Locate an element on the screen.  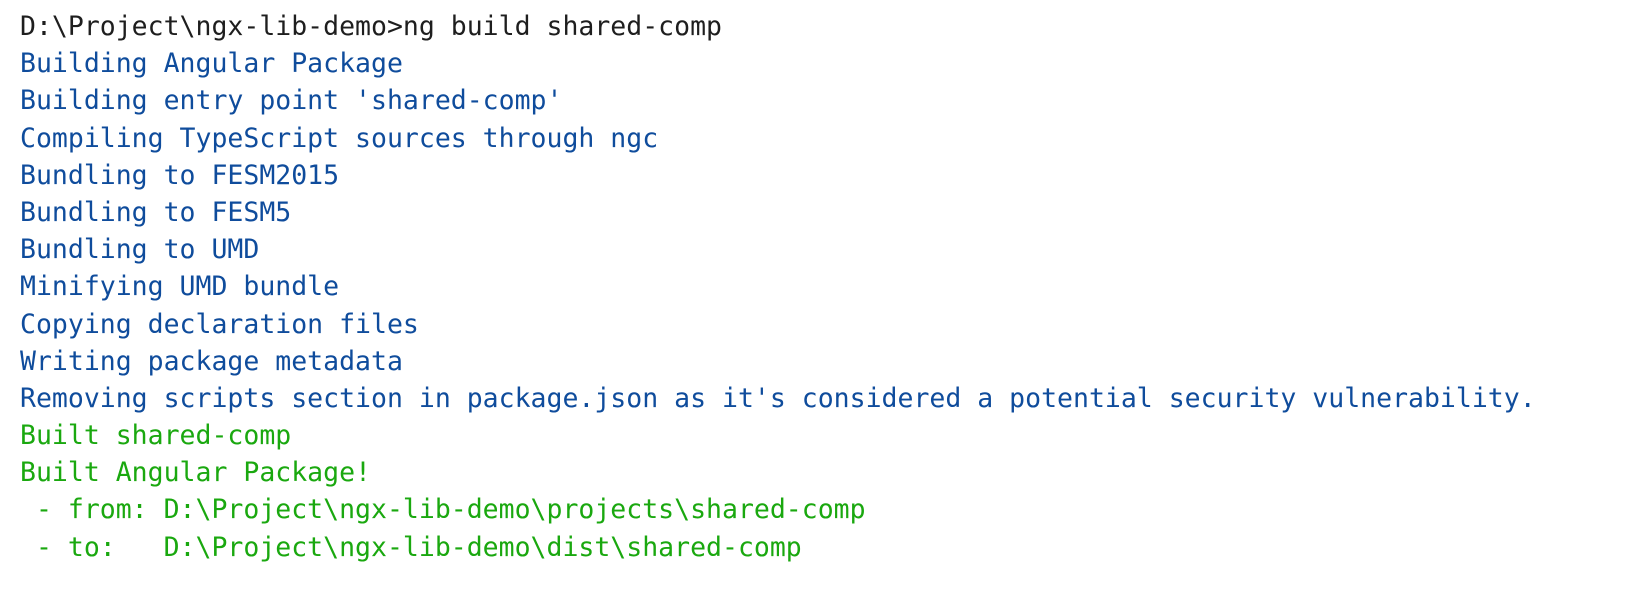
output-line-metadata: Writing package metadata is located at coordinates (211, 361).